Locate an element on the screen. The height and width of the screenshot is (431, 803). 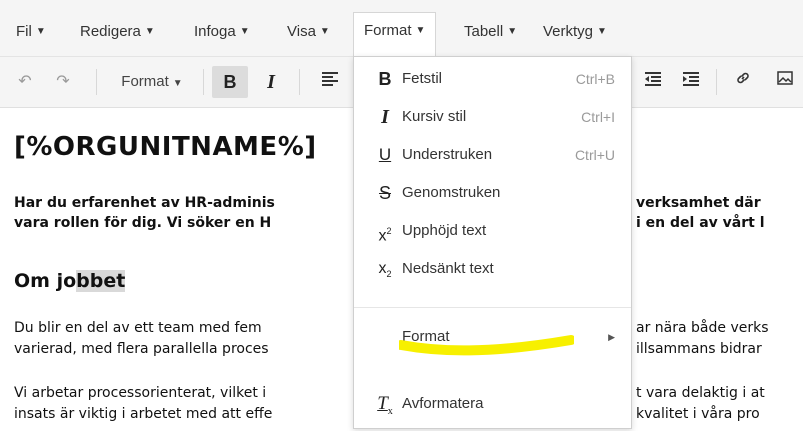
italic-button: I is located at coordinates (271, 82).